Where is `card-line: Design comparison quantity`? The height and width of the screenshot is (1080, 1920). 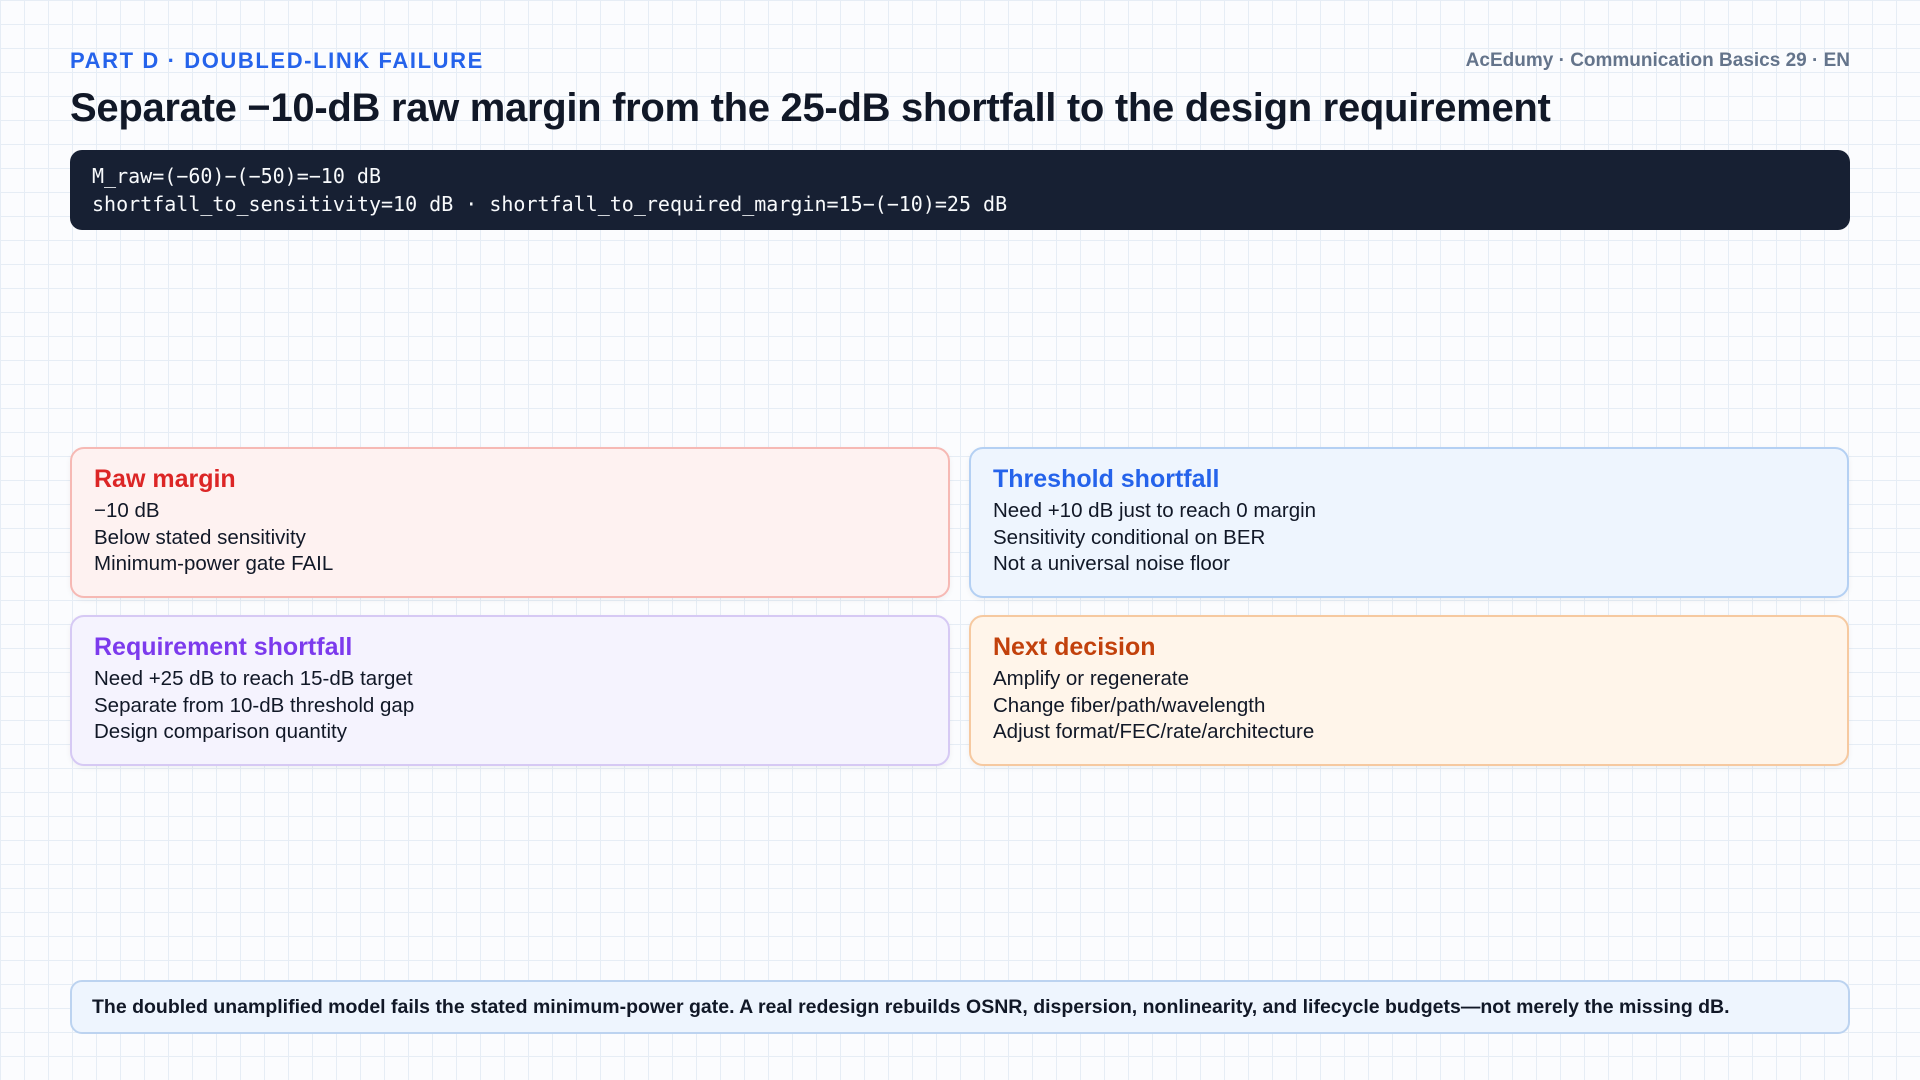 card-line: Design comparison quantity is located at coordinates (220, 731).